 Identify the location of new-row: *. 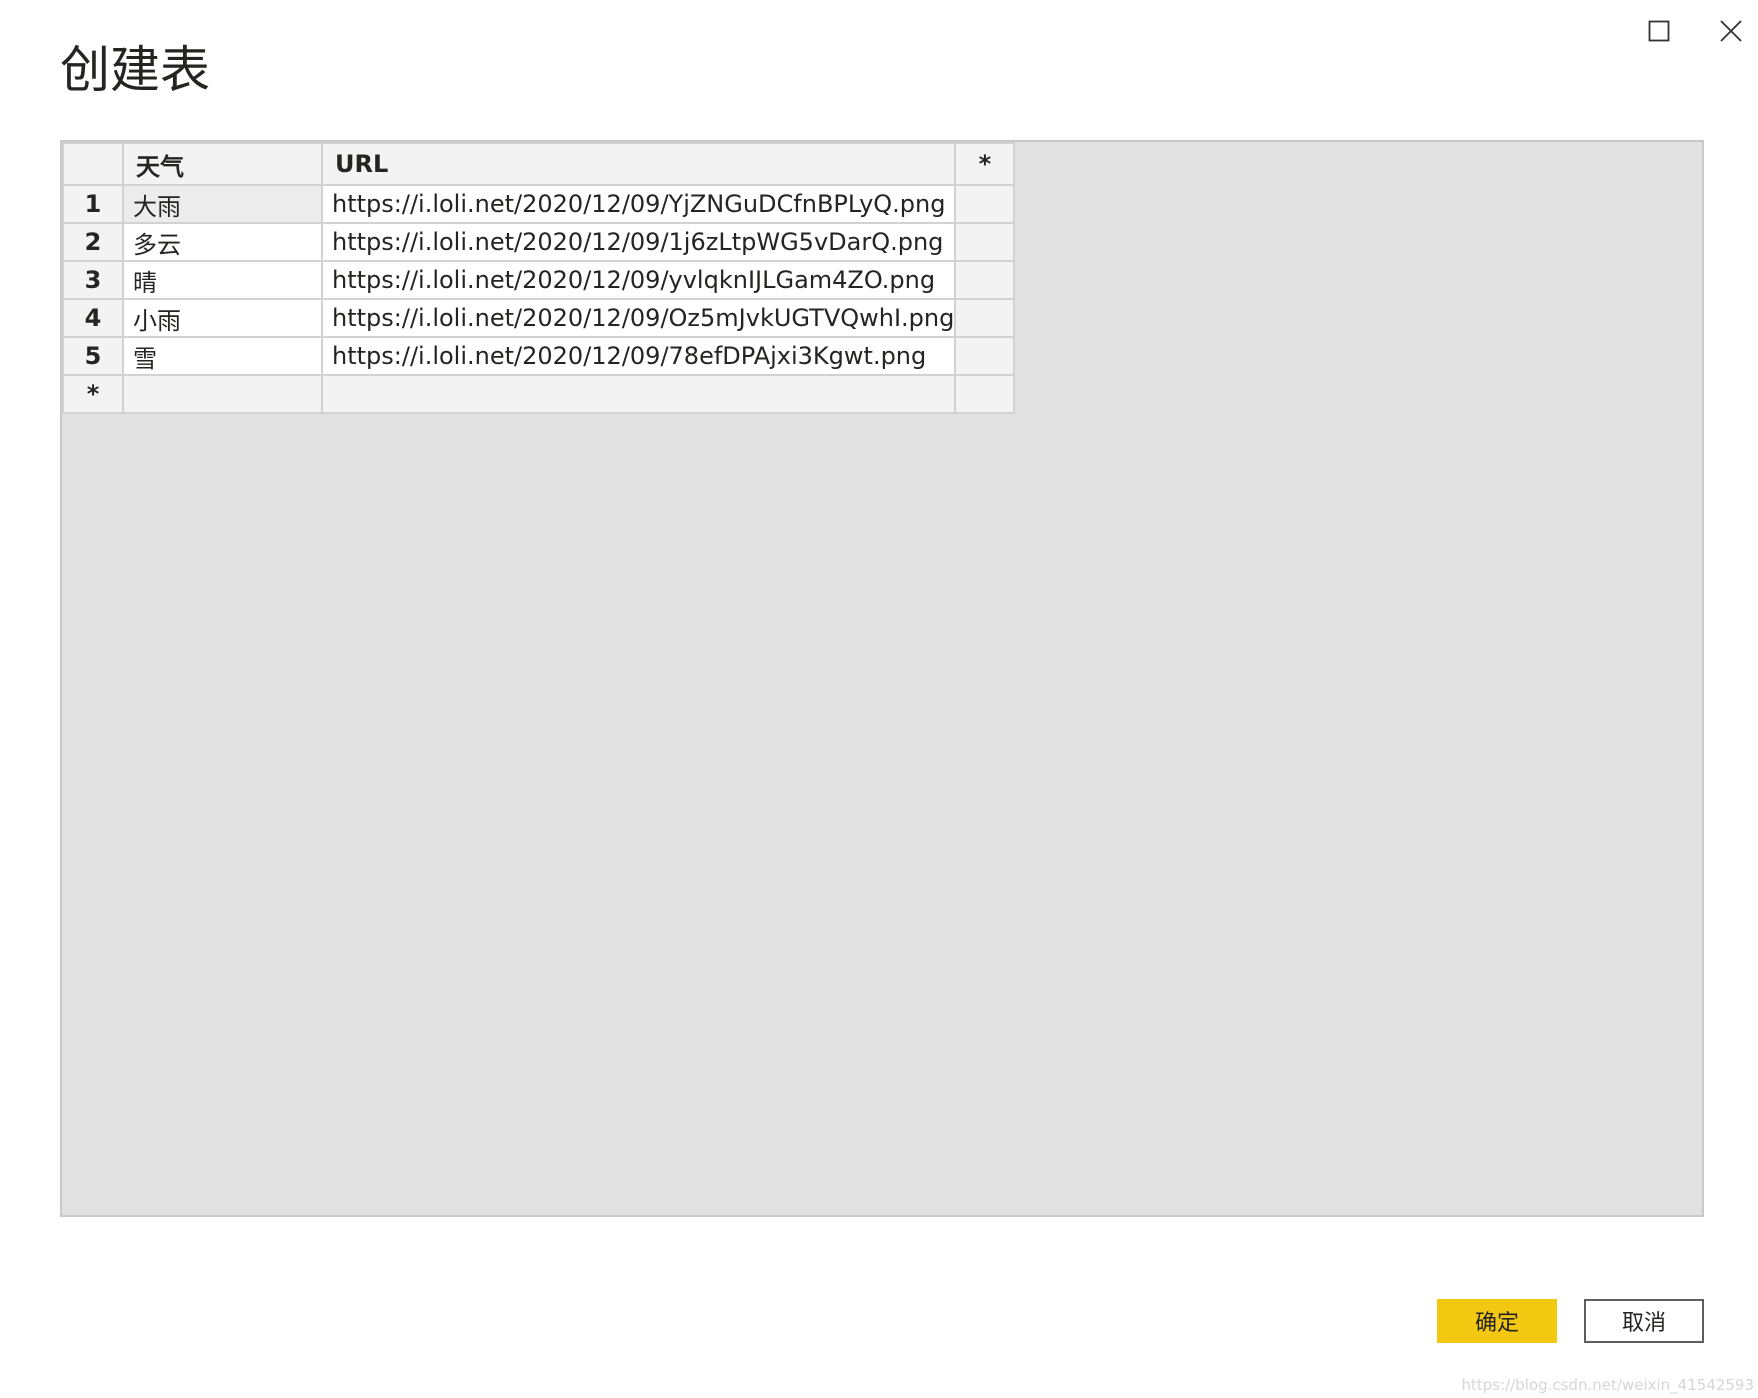
(539, 394).